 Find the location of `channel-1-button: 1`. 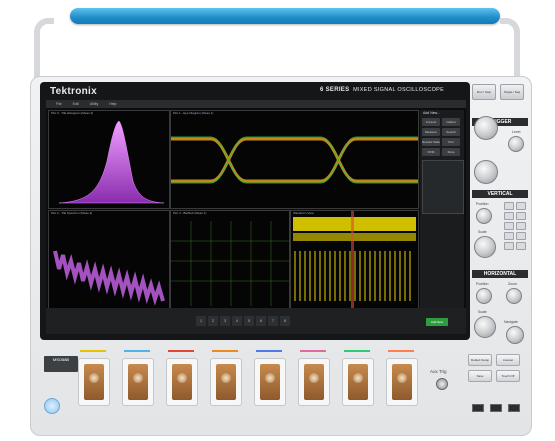

channel-1-button: 1 is located at coordinates (201, 321).